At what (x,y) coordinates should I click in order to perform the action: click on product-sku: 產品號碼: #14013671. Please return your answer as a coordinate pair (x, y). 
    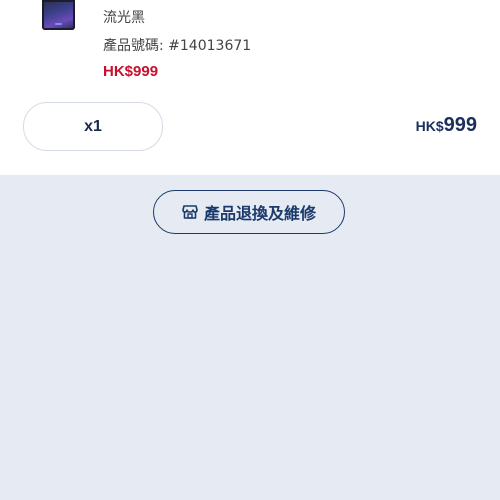
    Looking at the image, I should click on (177, 45).